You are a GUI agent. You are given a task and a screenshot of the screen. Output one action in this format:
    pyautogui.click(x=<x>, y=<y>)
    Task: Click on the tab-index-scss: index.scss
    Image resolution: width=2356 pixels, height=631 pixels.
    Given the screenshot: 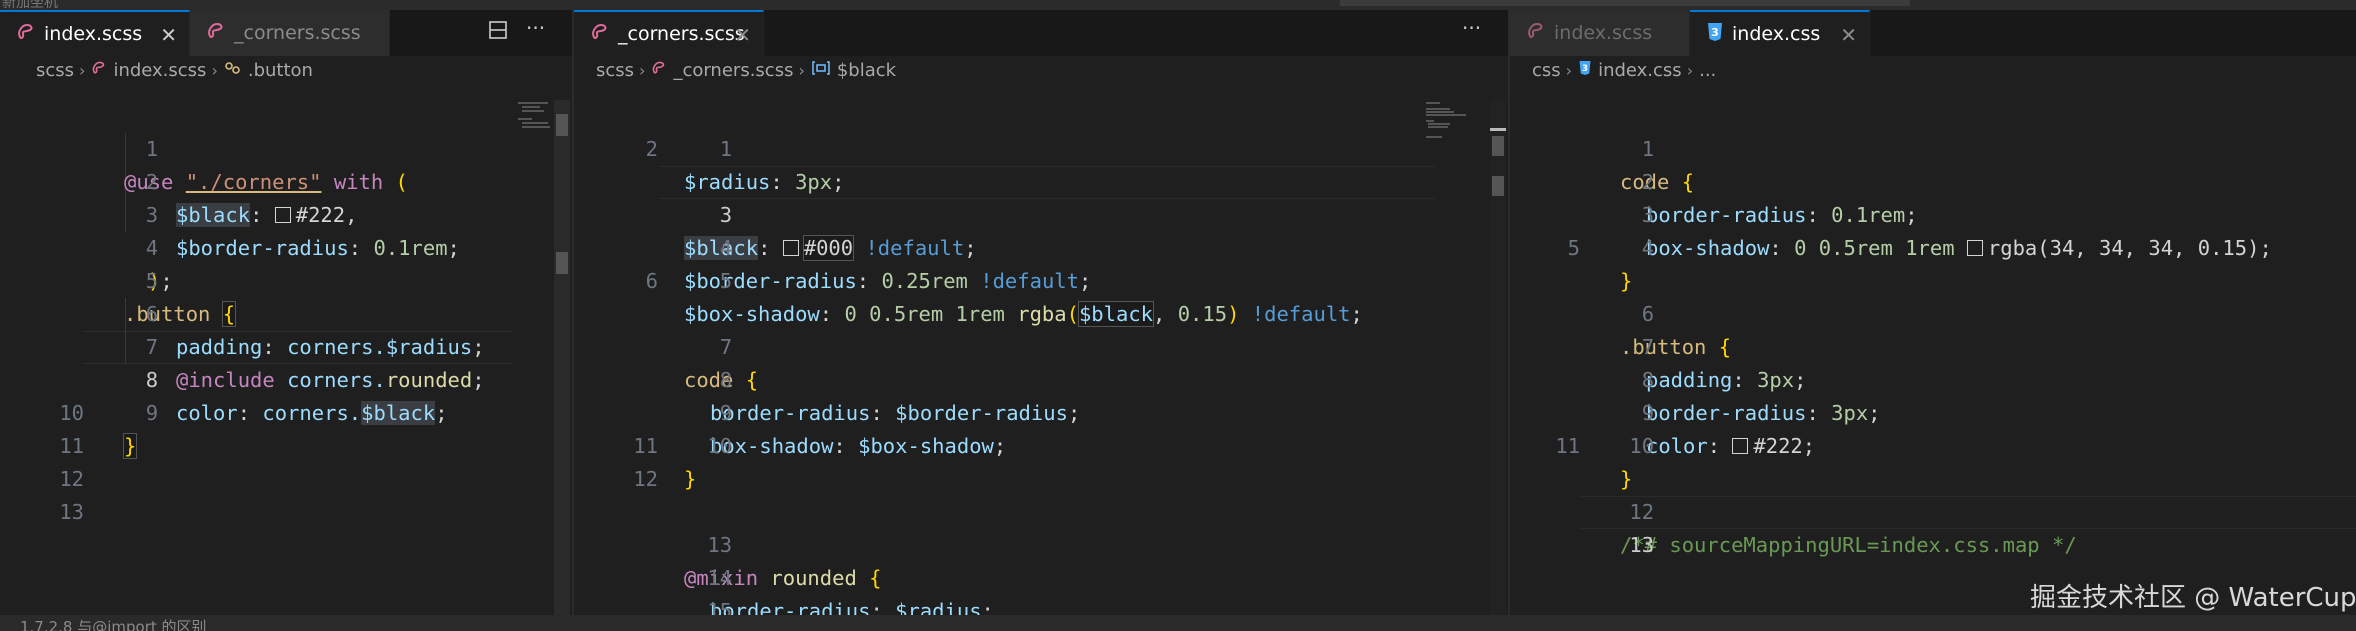 What is the action you would take?
    pyautogui.click(x=1600, y=33)
    